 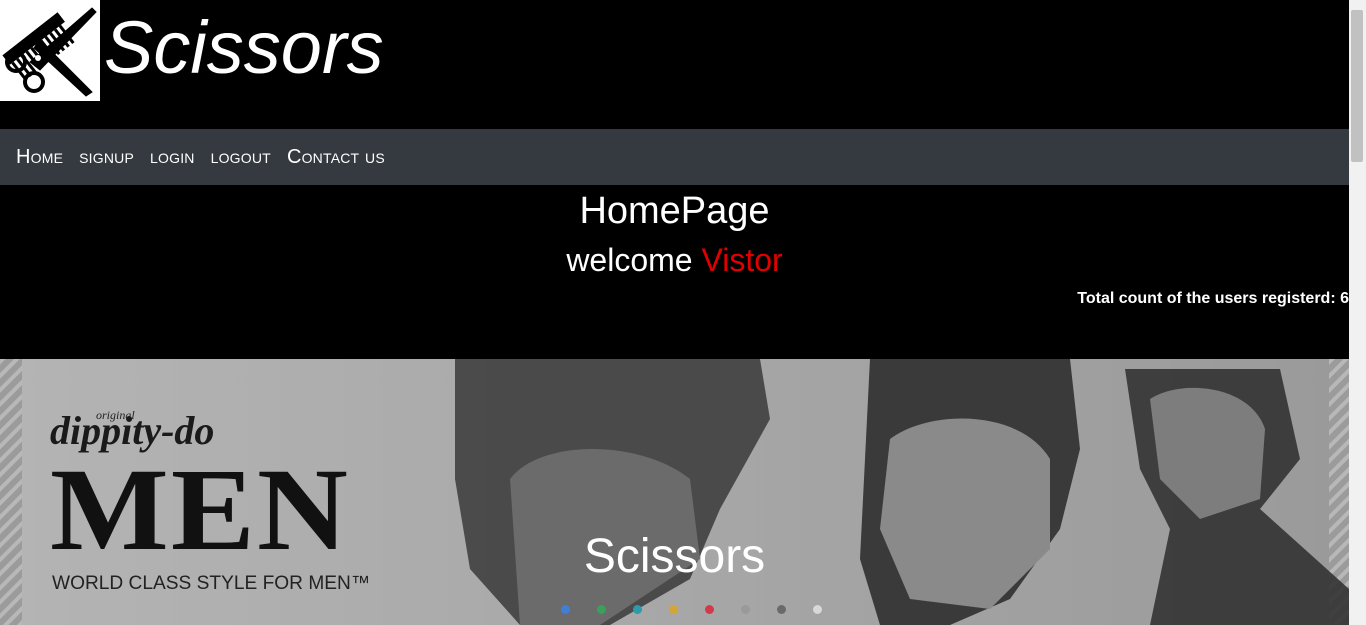 What do you see at coordinates (629, 260) in the screenshot?
I see `welcome-text: welcome` at bounding box center [629, 260].